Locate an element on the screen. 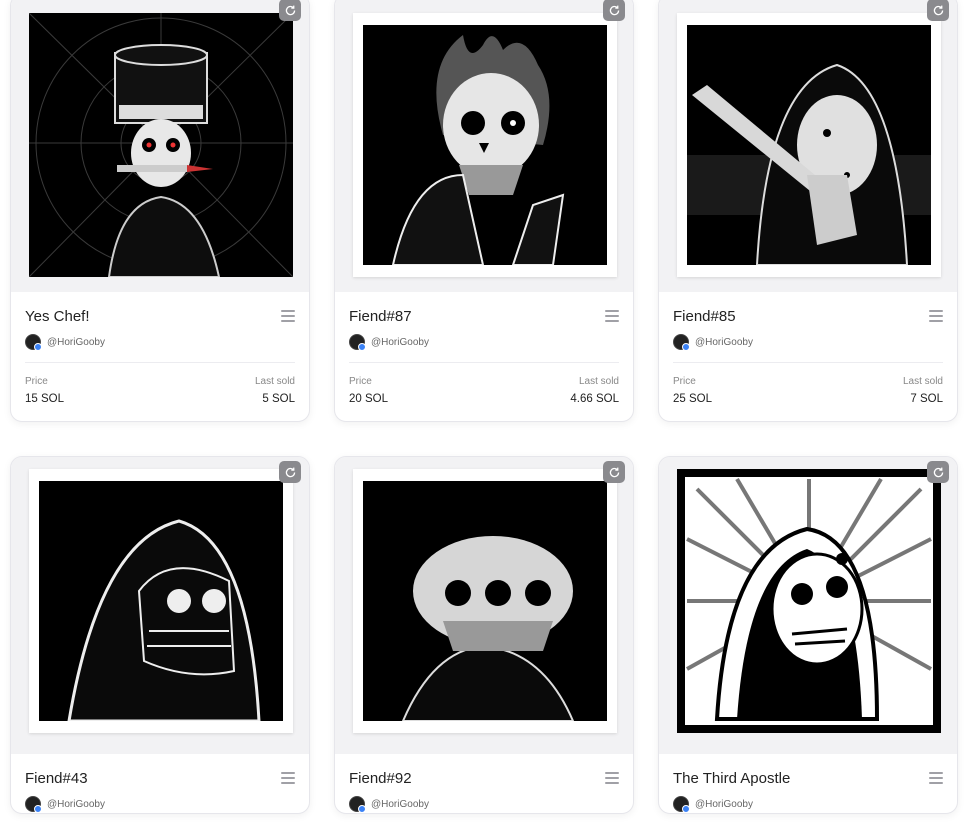  third-apostle-artwork is located at coordinates (809, 601).